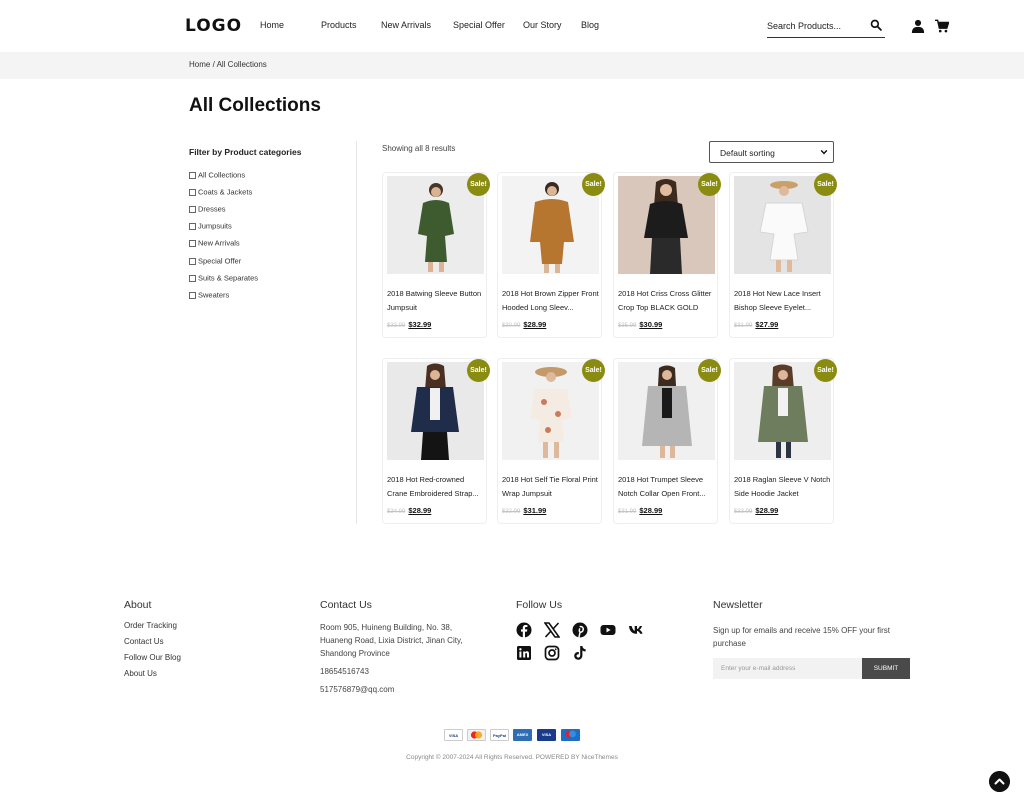 Image resolution: width=1024 pixels, height=802 pixels. I want to click on vk-icon, so click(636, 630).